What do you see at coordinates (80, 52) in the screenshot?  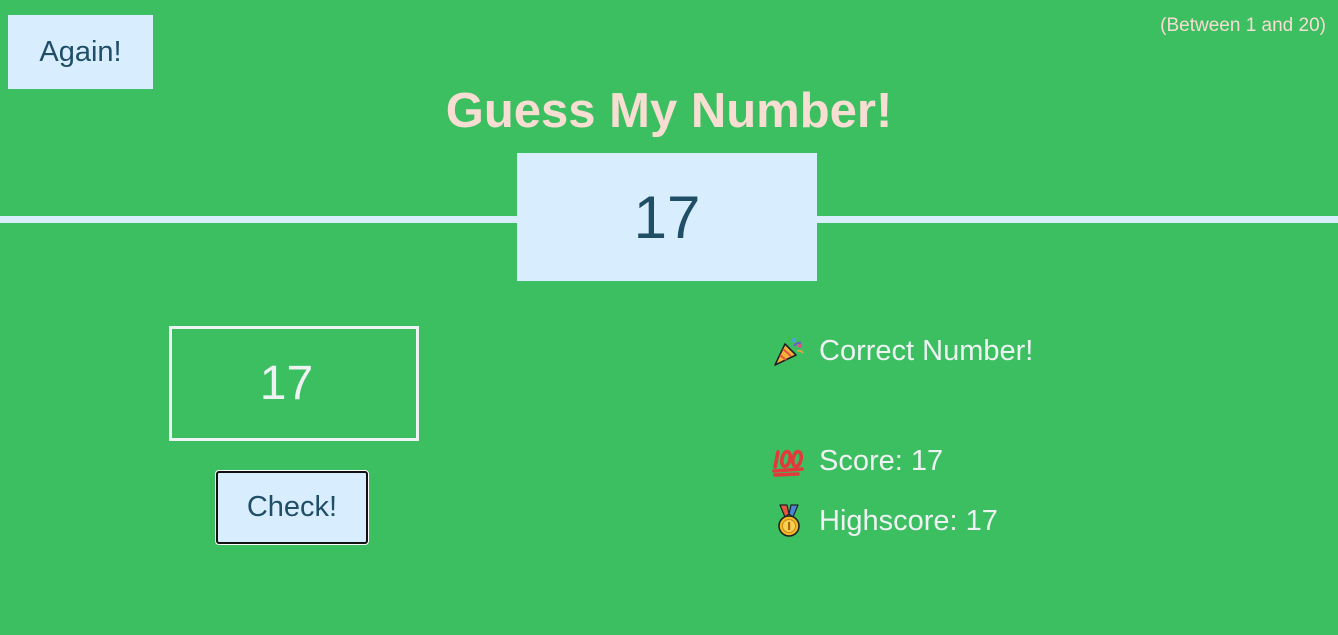 I see `again-button: Again!` at bounding box center [80, 52].